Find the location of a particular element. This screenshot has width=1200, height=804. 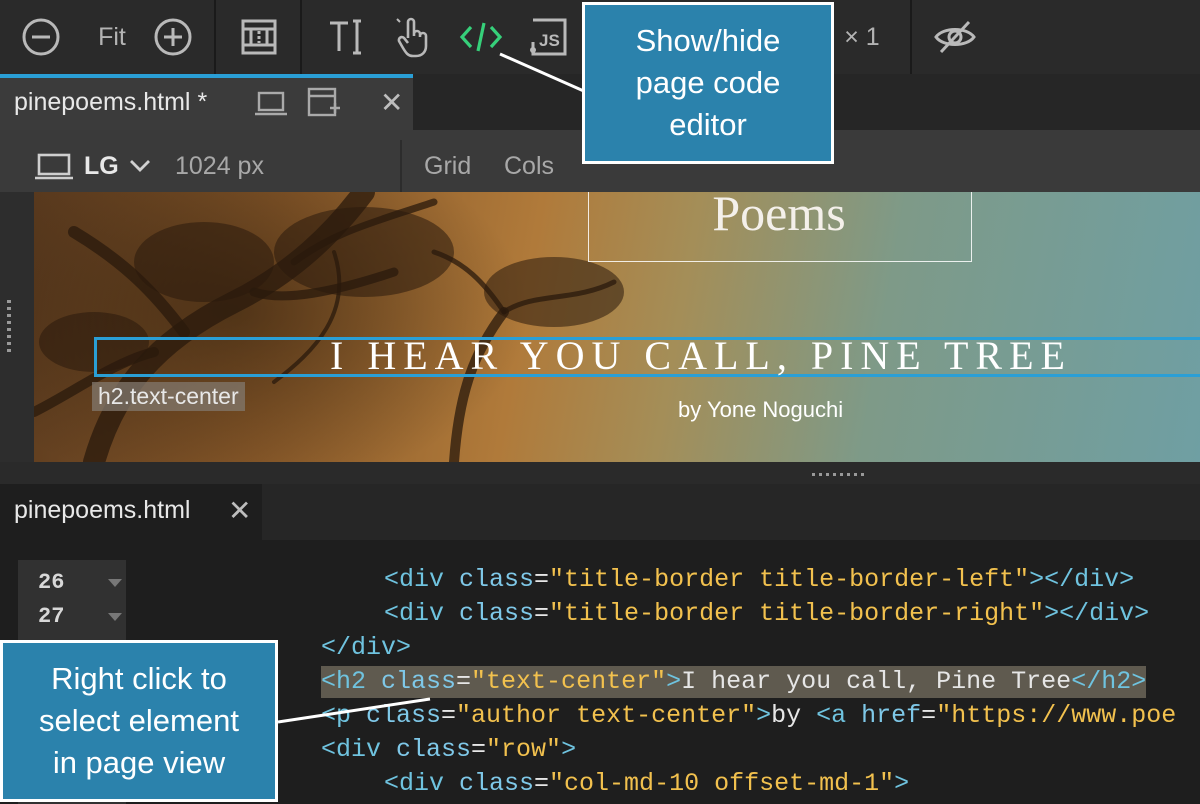

callout-code-editor: Show/hide page code editor is located at coordinates (708, 83).